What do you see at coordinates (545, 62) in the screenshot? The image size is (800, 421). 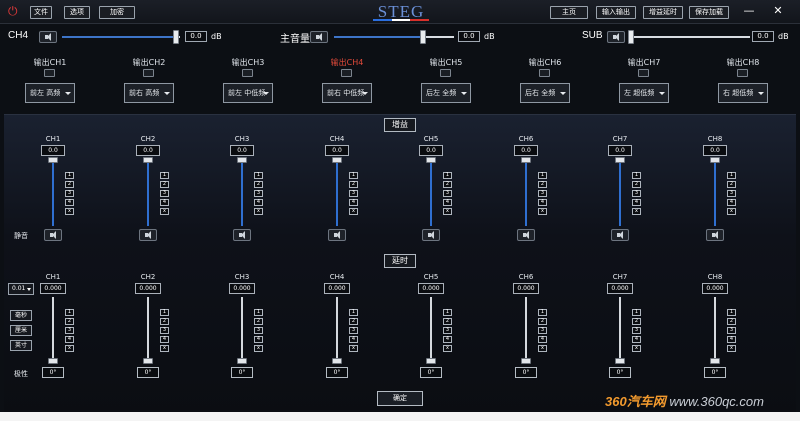 I see `output-channel-name: 输出CH6` at bounding box center [545, 62].